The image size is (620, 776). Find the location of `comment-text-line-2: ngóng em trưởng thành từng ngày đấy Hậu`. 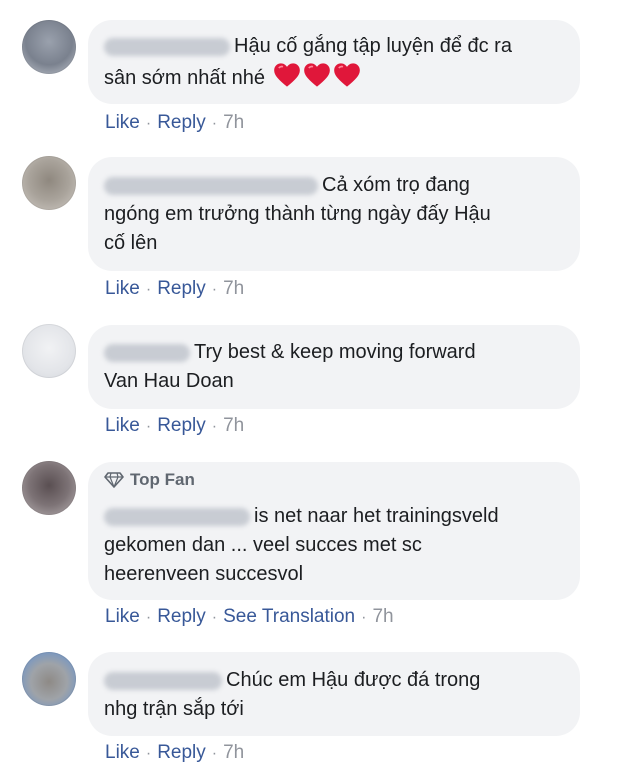

comment-text-line-2: ngóng em trưởng thành từng ngày đấy Hậu is located at coordinates (297, 214).